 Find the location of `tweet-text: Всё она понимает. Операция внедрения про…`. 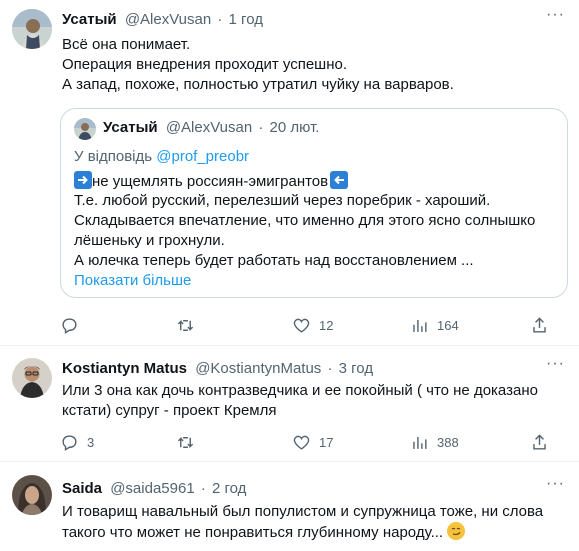

tweet-text: Всё она понимает. Операция внедрения про… is located at coordinates (258, 64).